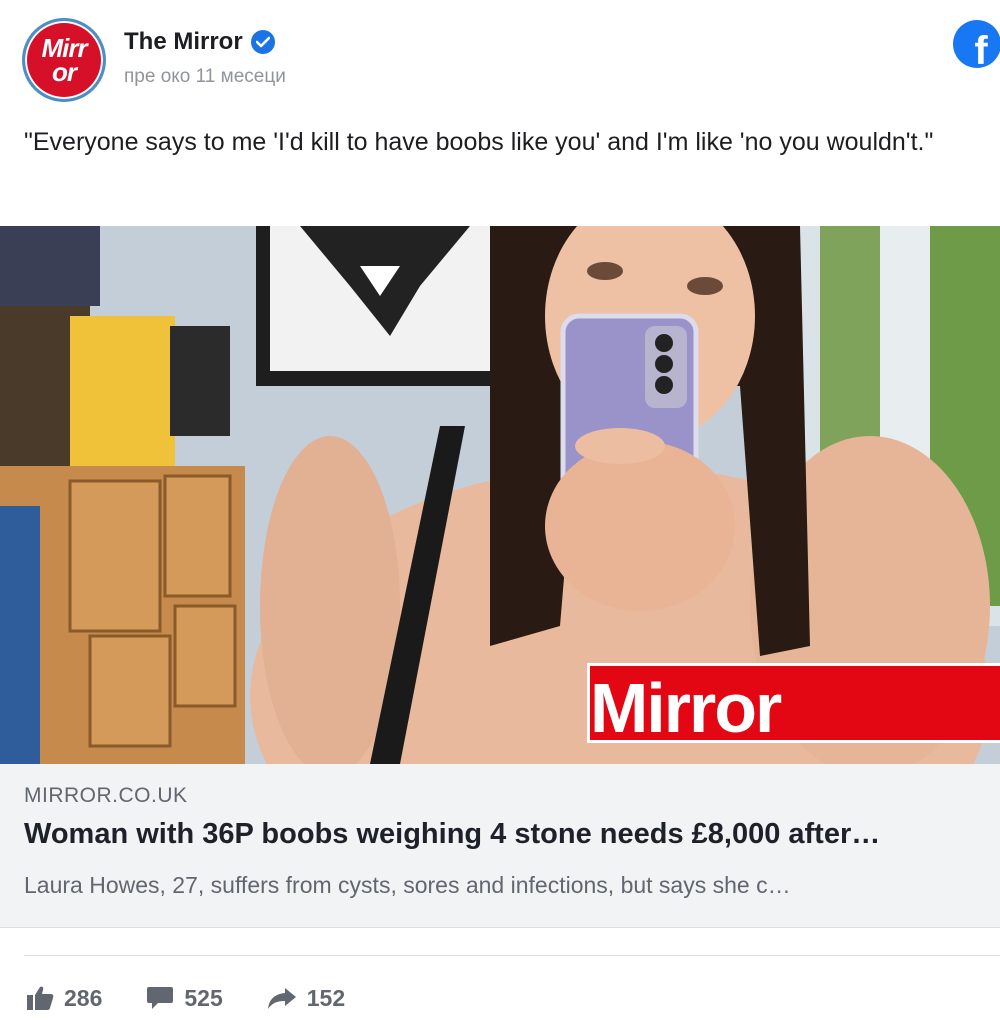 Image resolution: width=1000 pixels, height=1021 pixels. I want to click on like-count-value: 286, so click(83, 997).